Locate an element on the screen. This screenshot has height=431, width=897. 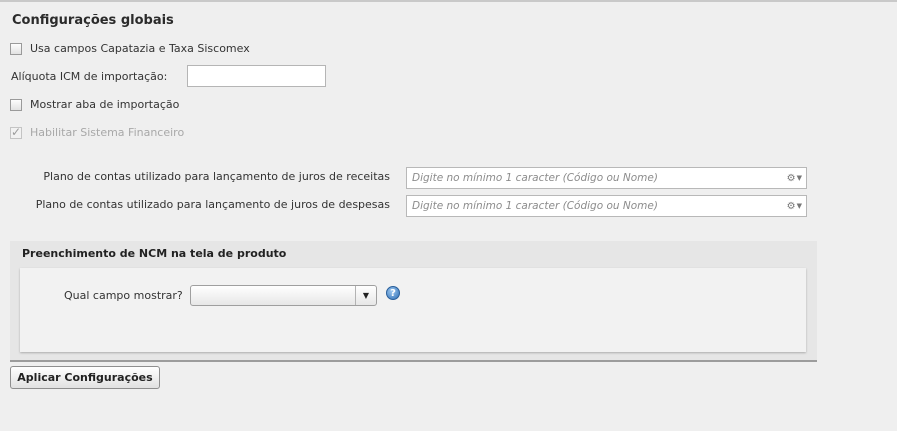
checkmark-icon: ✓ is located at coordinates (16, 131).